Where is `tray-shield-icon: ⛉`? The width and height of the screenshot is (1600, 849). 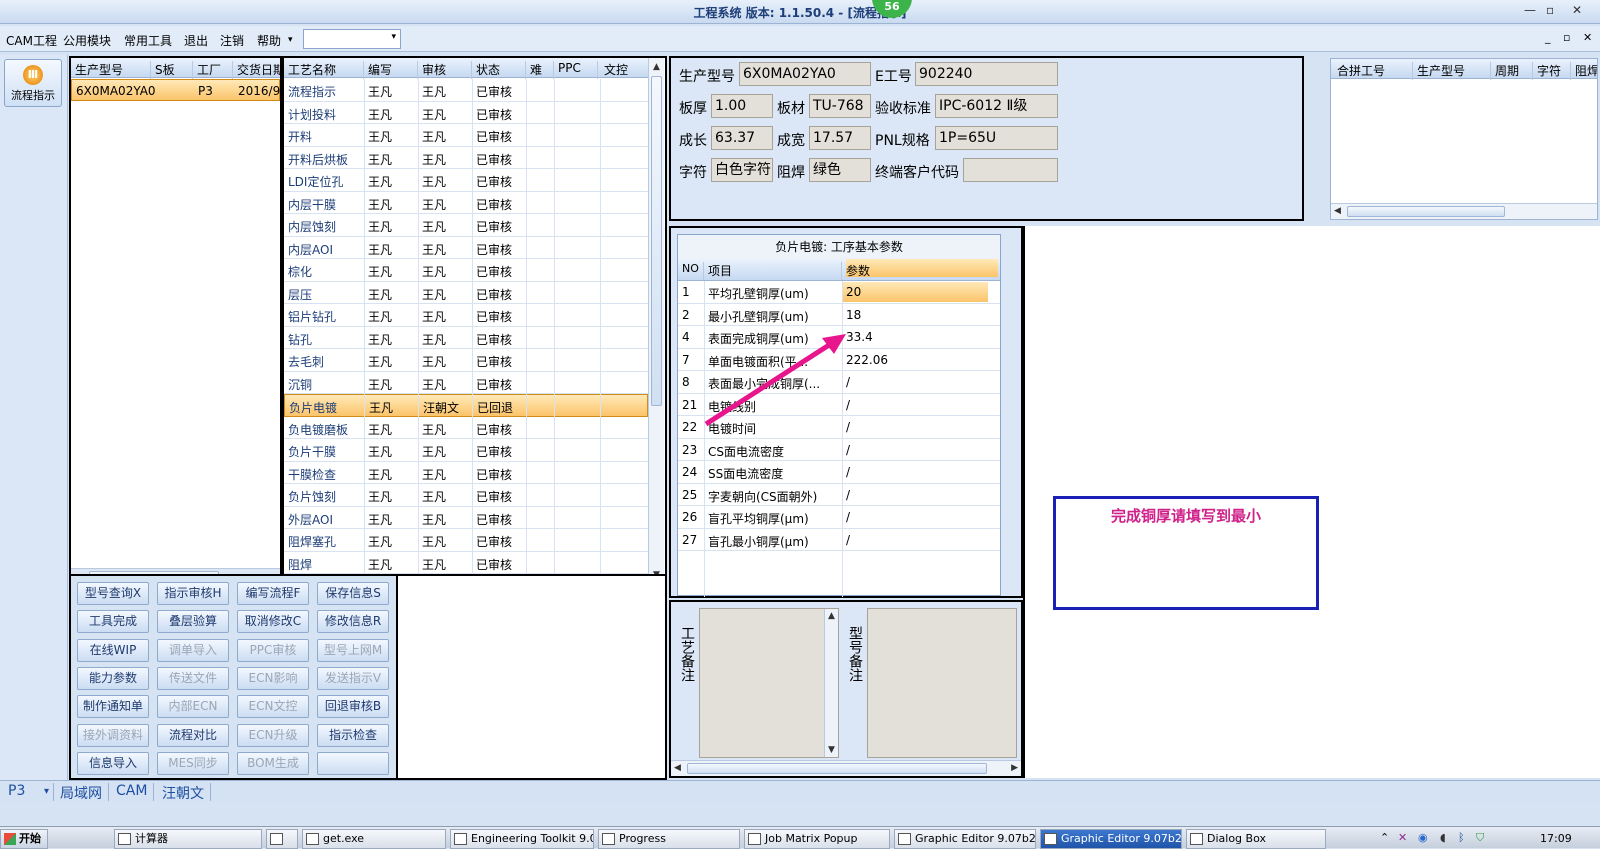
tray-shield-icon: ⛉ is located at coordinates (1480, 838).